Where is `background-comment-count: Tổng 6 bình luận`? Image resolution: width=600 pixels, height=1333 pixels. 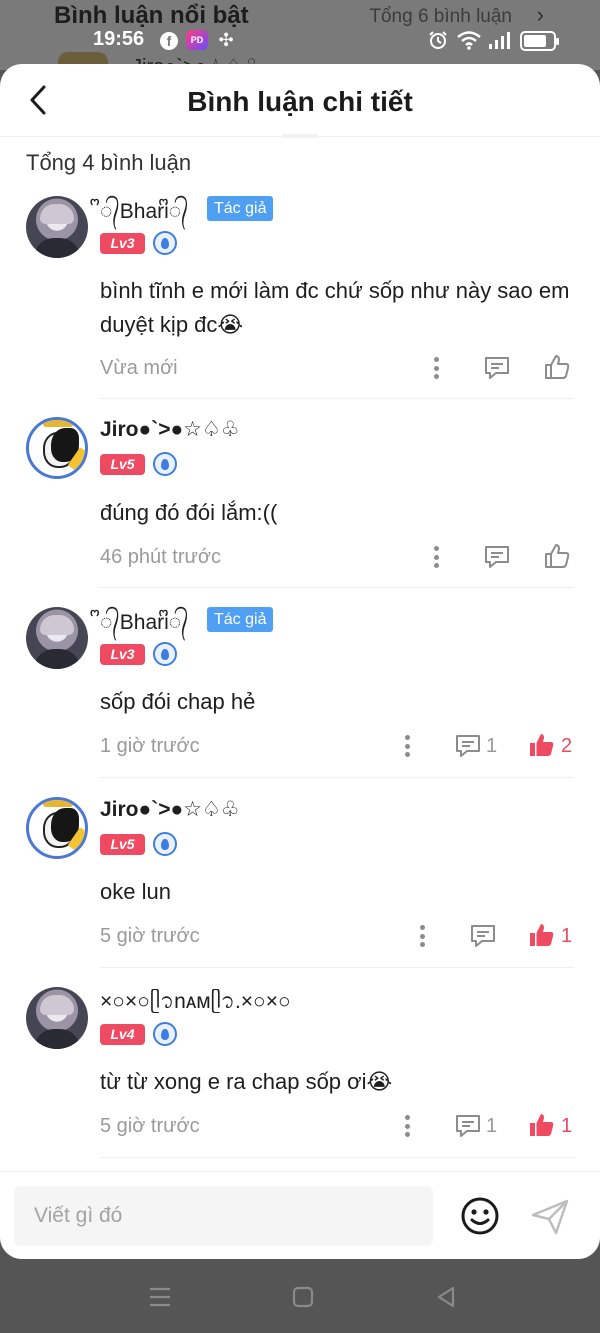
background-comment-count: Tổng 6 bình luận is located at coordinates (440, 16).